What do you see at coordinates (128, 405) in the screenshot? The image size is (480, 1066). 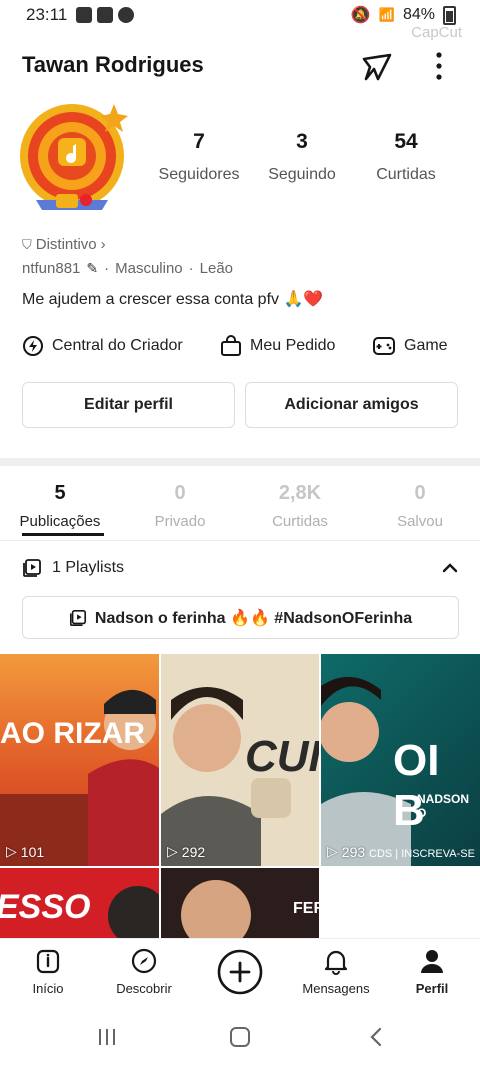 I see `edit-profile-button: Editar perfil` at bounding box center [128, 405].